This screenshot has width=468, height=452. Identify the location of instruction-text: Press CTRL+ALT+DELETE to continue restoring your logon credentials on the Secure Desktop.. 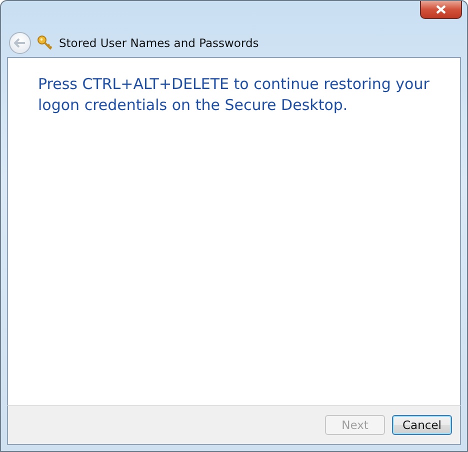
(234, 95).